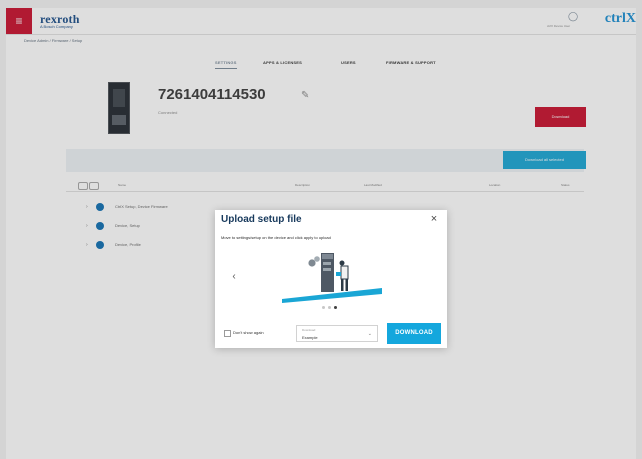  I want to click on carousel-indicator, so click(331, 309).